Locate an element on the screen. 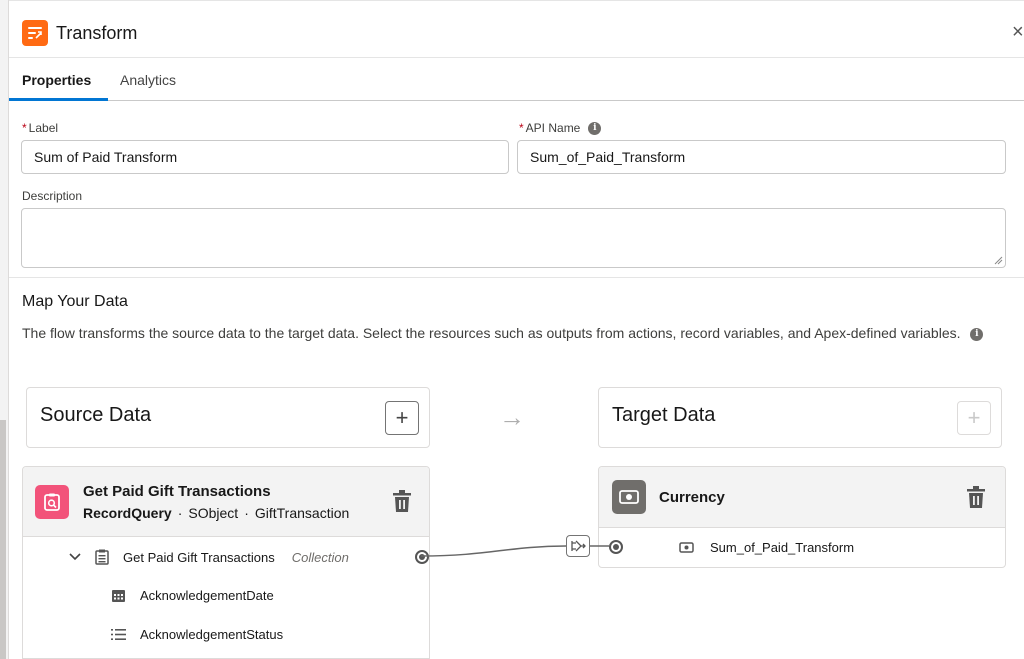  transform-mapping-button is located at coordinates (578, 546).